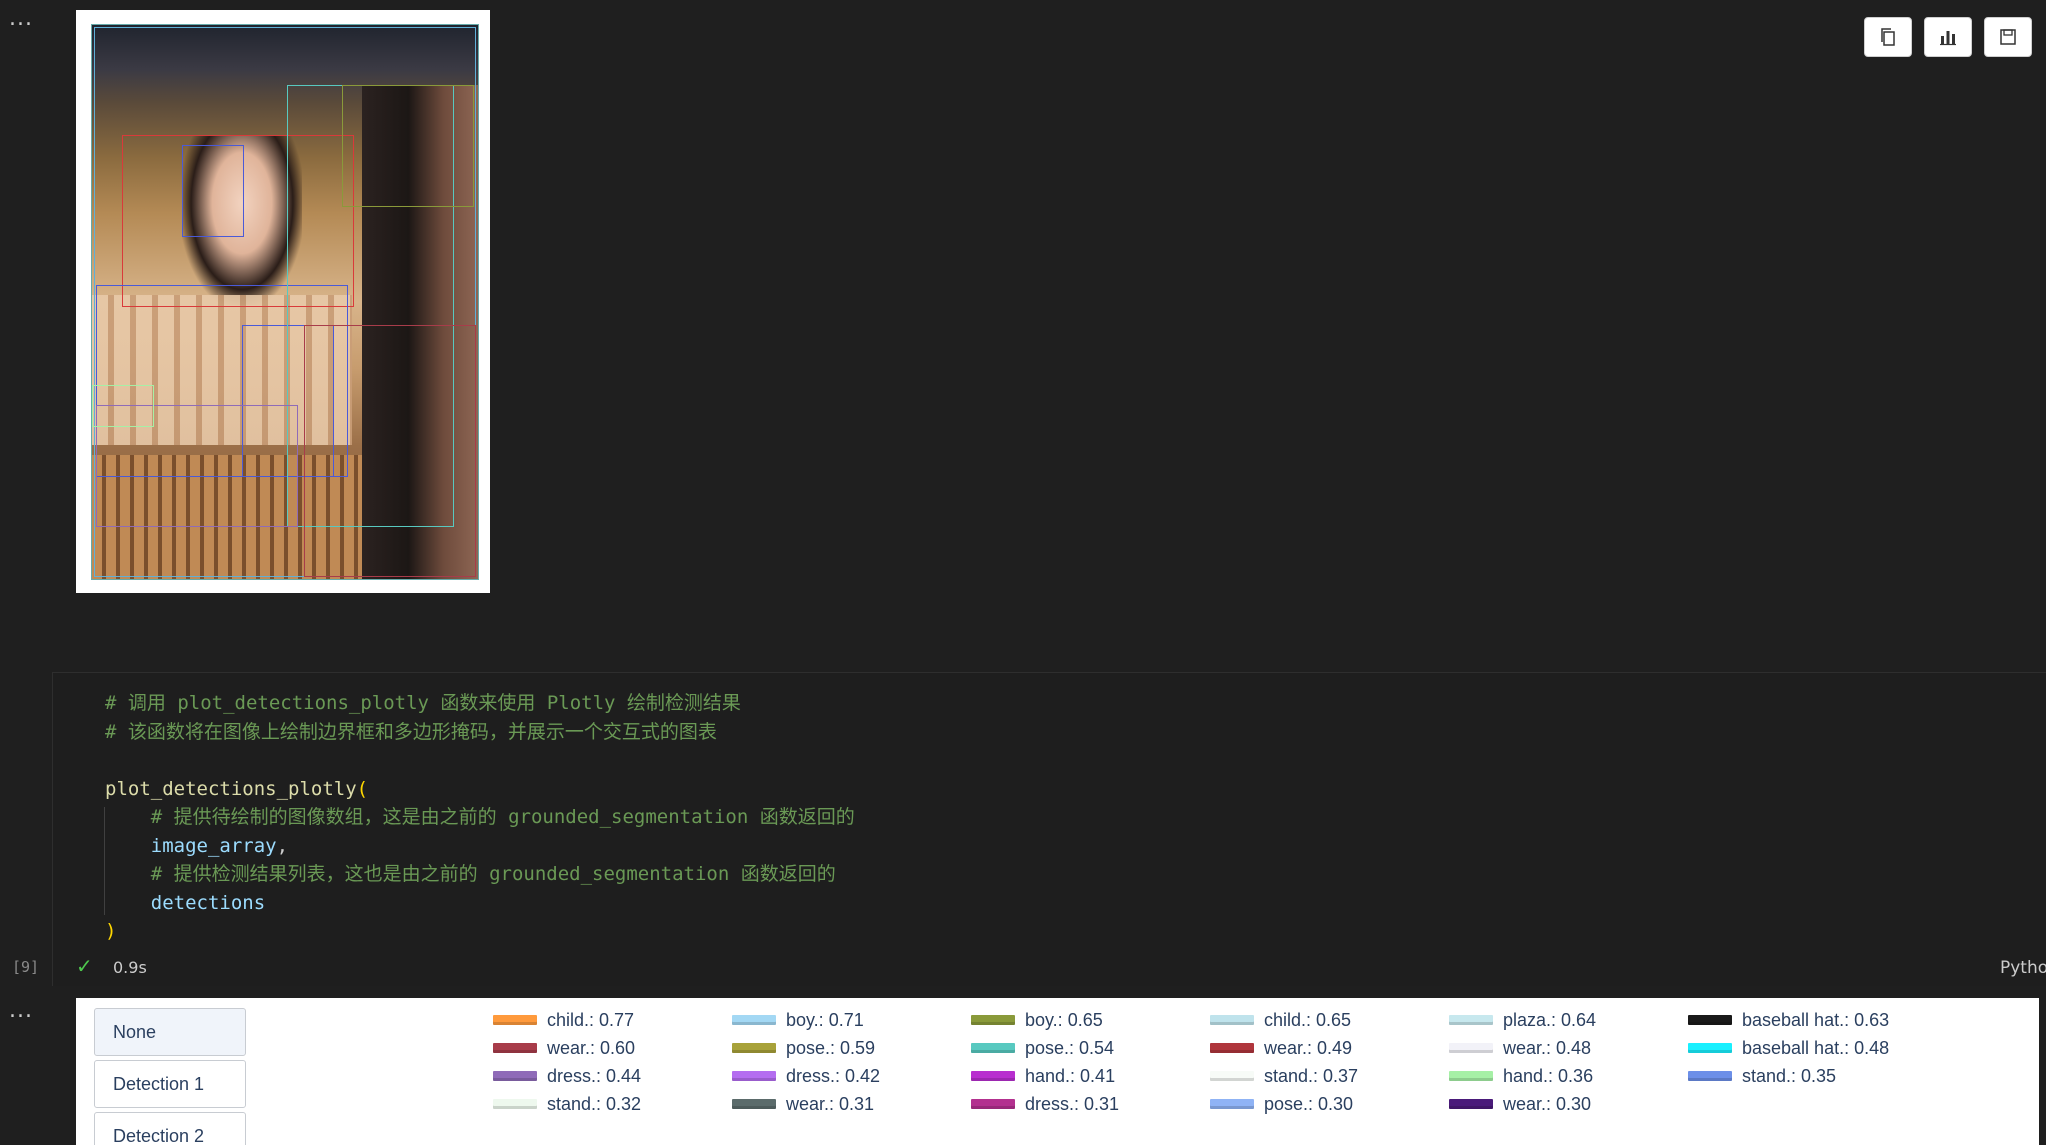  I want to click on legend-item: stand.: 0.37, so click(1284, 1076).